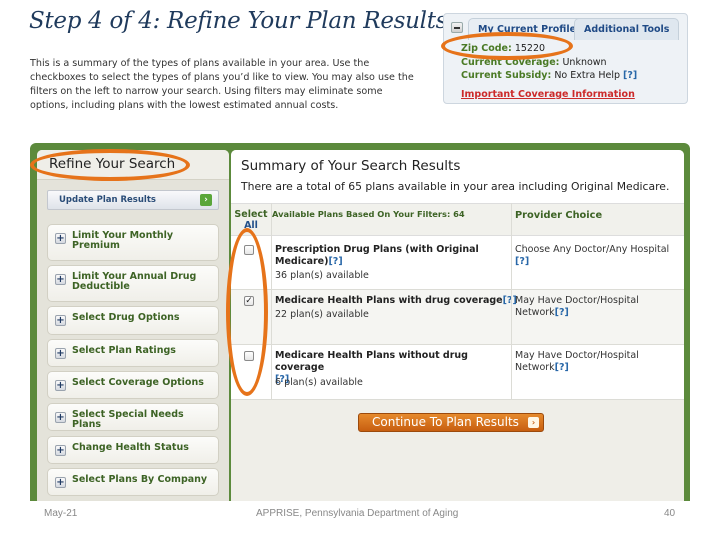 The image size is (720, 540). What do you see at coordinates (138, 382) in the screenshot?
I see `filter-label: Select Coverage Options` at bounding box center [138, 382].